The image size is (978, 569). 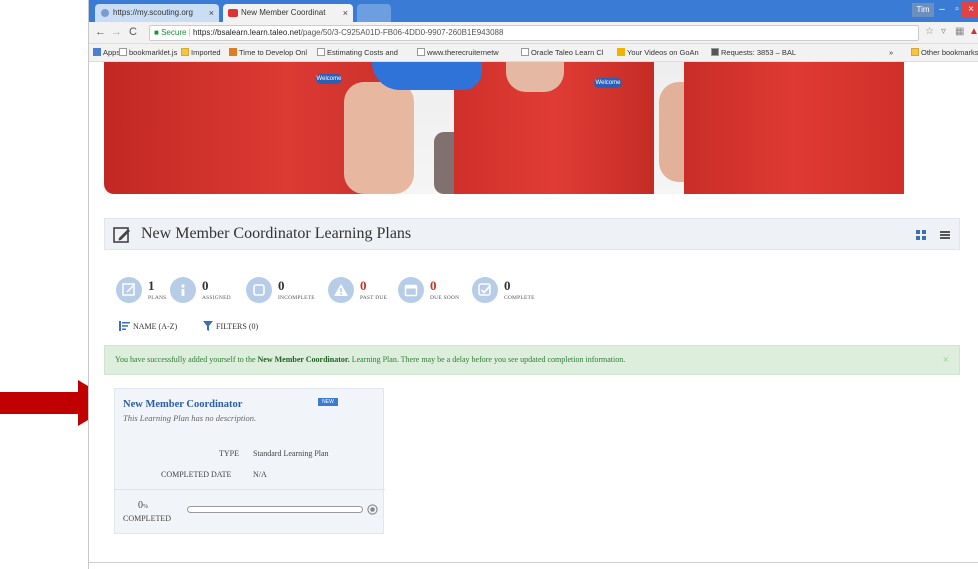 I want to click on grid-view-icon, so click(x=921, y=235).